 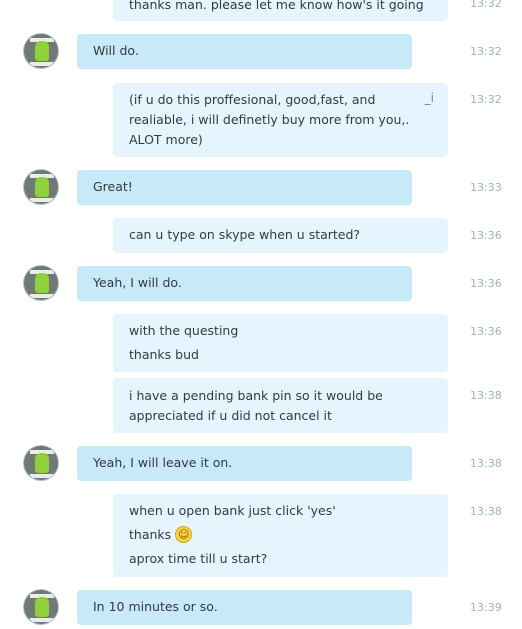 What do you see at coordinates (244, 607) in the screenshot?
I see `message-bubble-incoming: In 10 minutes or so.` at bounding box center [244, 607].